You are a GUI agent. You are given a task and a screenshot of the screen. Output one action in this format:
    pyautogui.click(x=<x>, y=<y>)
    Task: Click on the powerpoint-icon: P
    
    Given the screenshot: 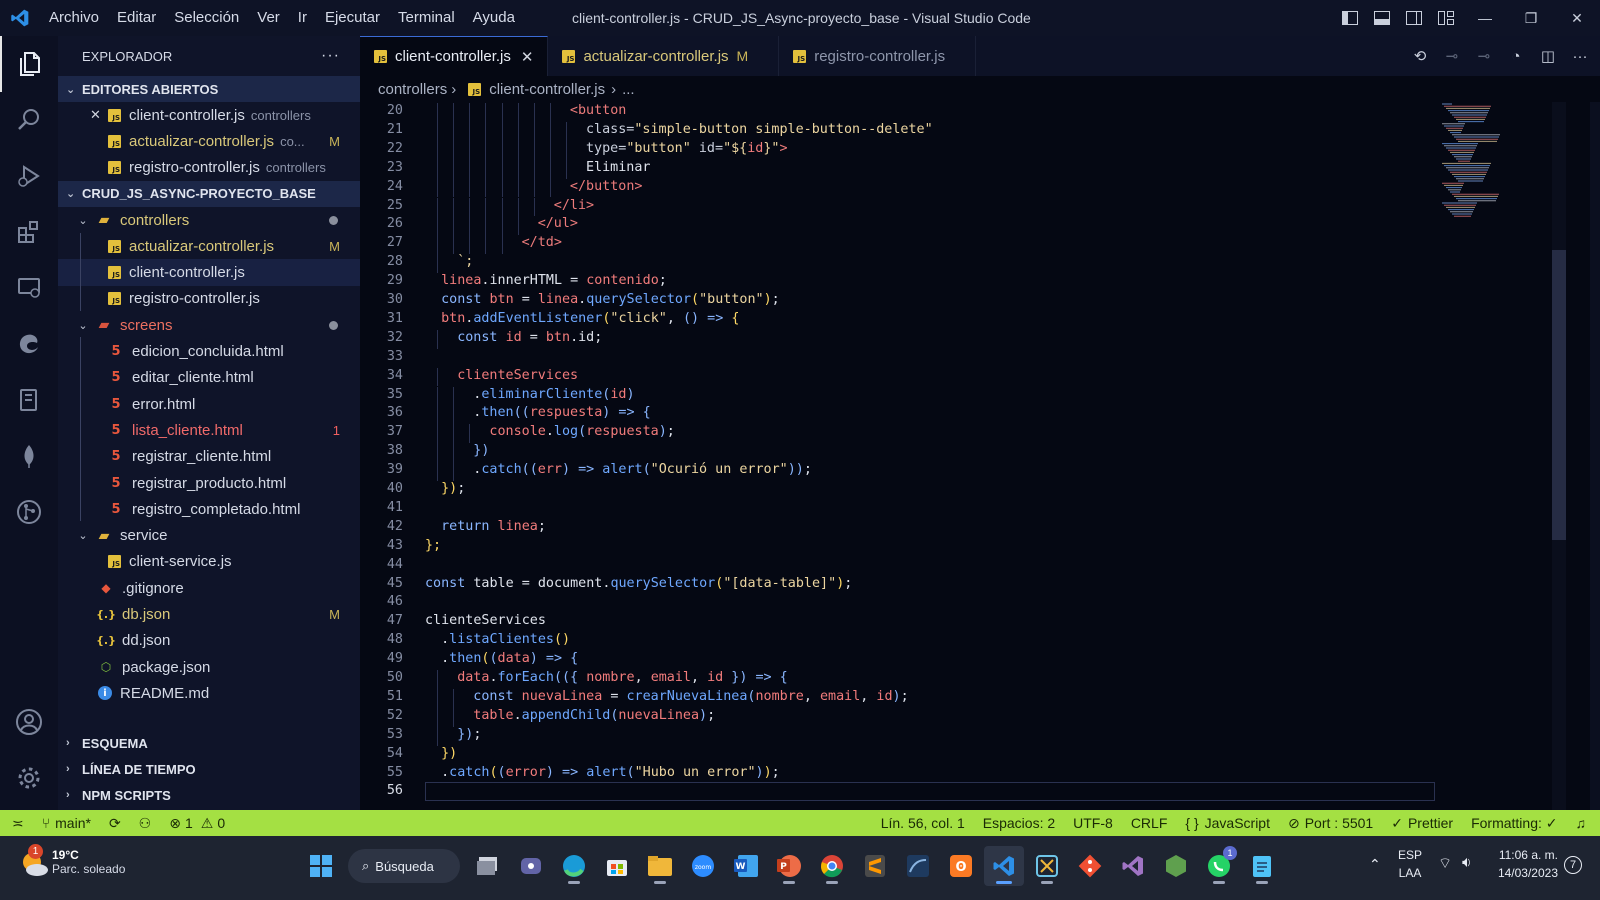 What is the action you would take?
    pyautogui.click(x=789, y=866)
    